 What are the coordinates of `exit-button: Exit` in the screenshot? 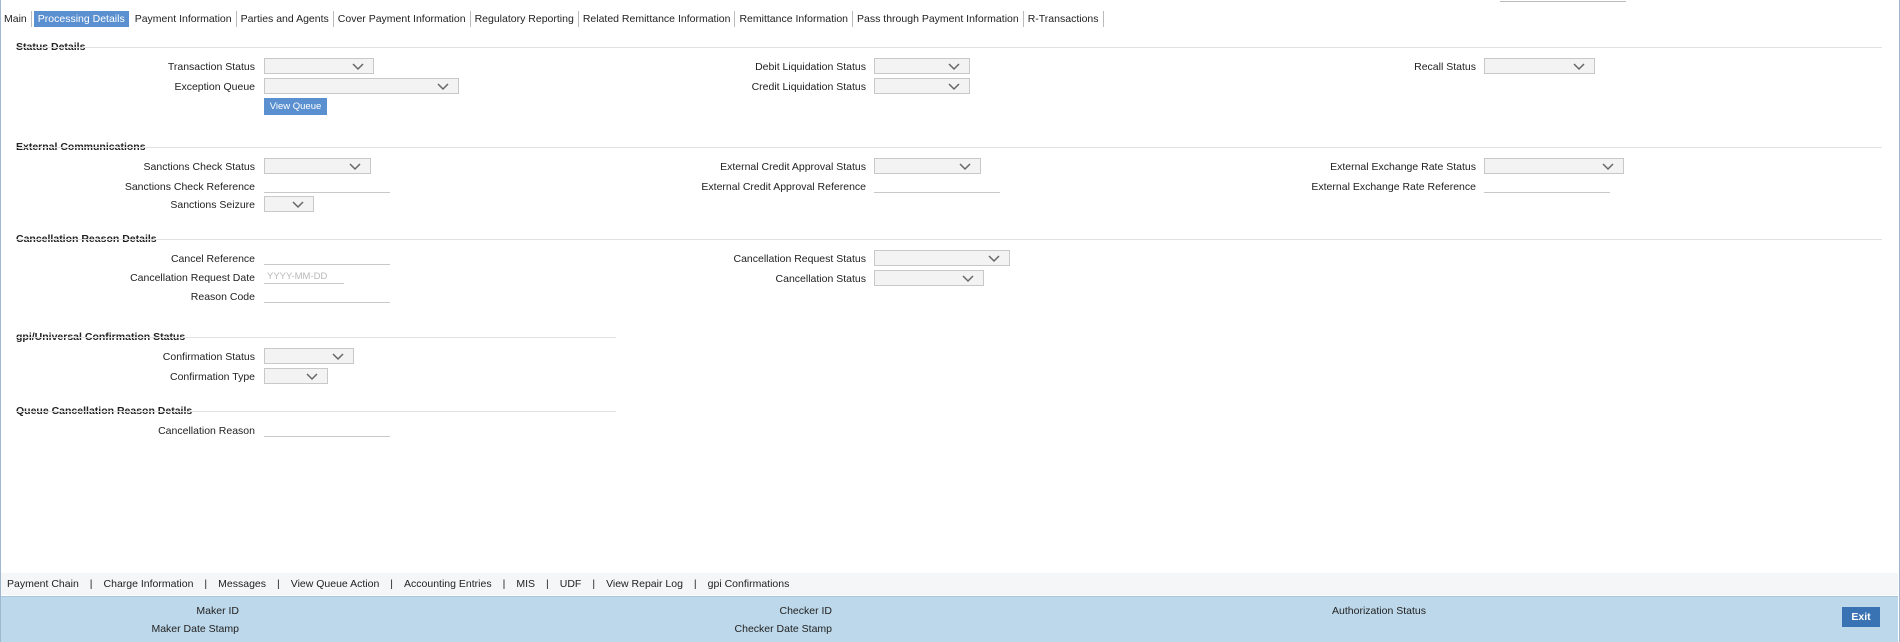 It's located at (1861, 617).